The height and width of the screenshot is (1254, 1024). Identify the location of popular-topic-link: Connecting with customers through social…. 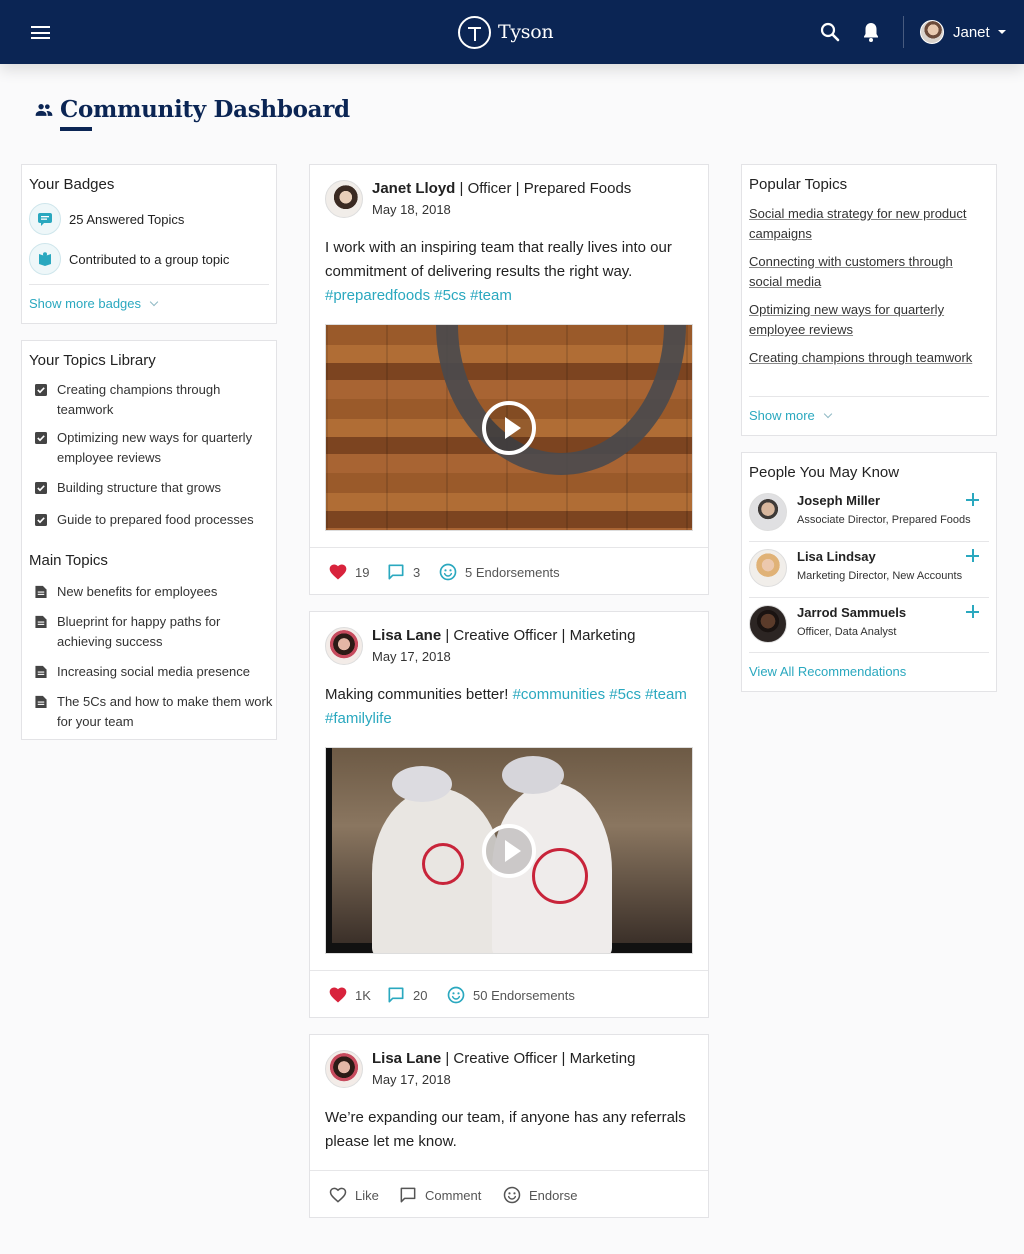
(868, 272).